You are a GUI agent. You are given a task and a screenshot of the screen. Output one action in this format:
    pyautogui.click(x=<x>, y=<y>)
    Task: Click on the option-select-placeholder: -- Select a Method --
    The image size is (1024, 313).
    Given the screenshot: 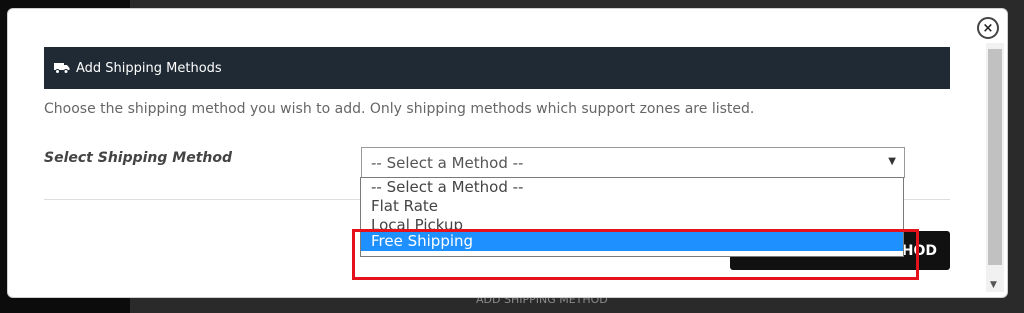 What is the action you would take?
    pyautogui.click(x=632, y=187)
    